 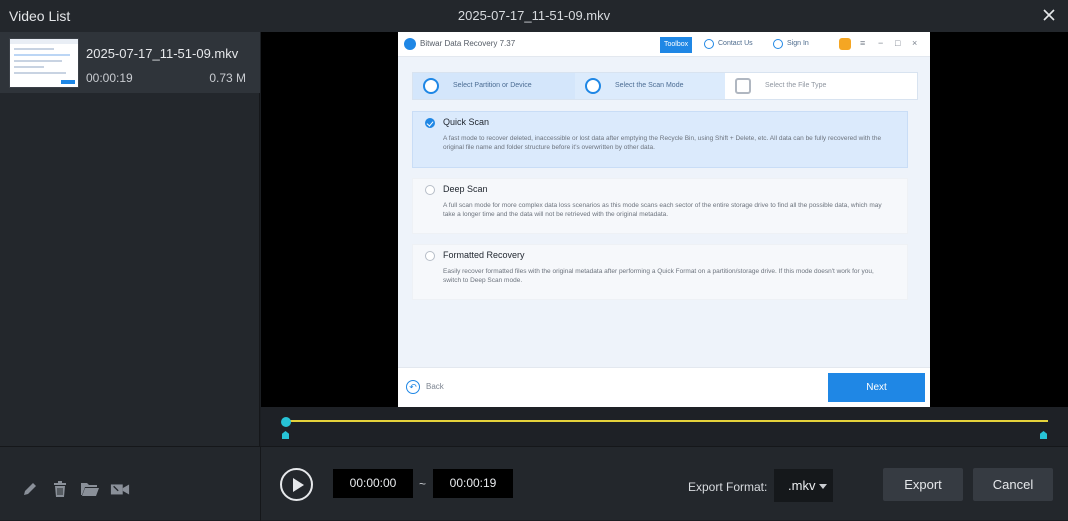 I want to click on step-1: Select Partition or Device, so click(x=494, y=86).